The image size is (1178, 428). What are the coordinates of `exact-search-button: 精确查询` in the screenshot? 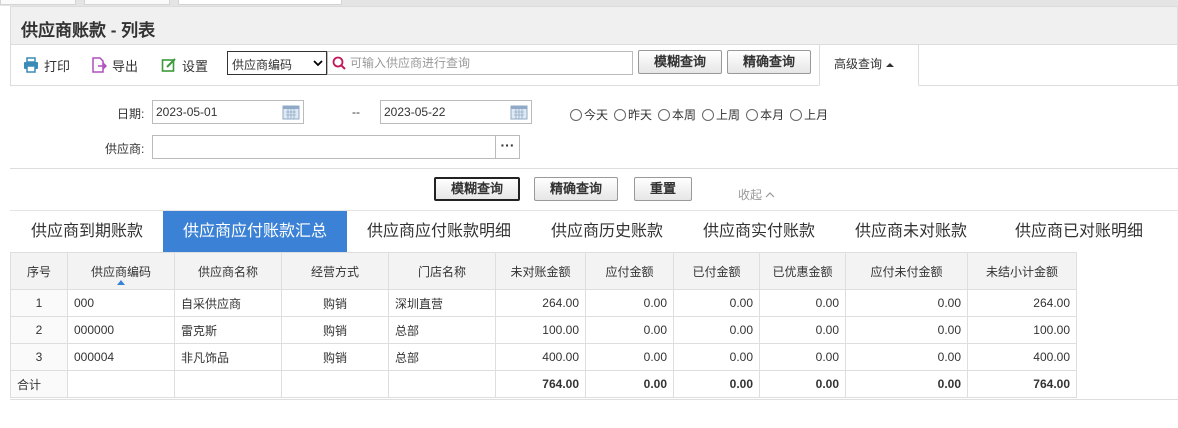 It's located at (769, 62).